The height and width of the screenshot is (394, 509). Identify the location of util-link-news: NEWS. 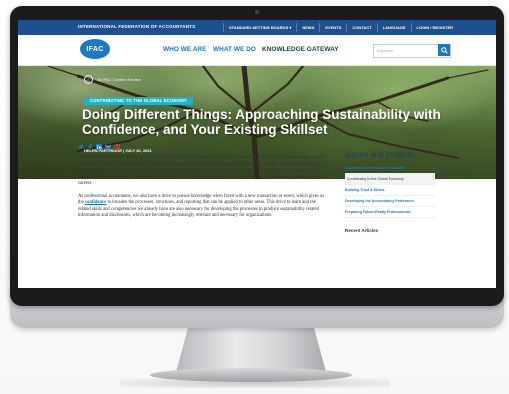
(307, 27).